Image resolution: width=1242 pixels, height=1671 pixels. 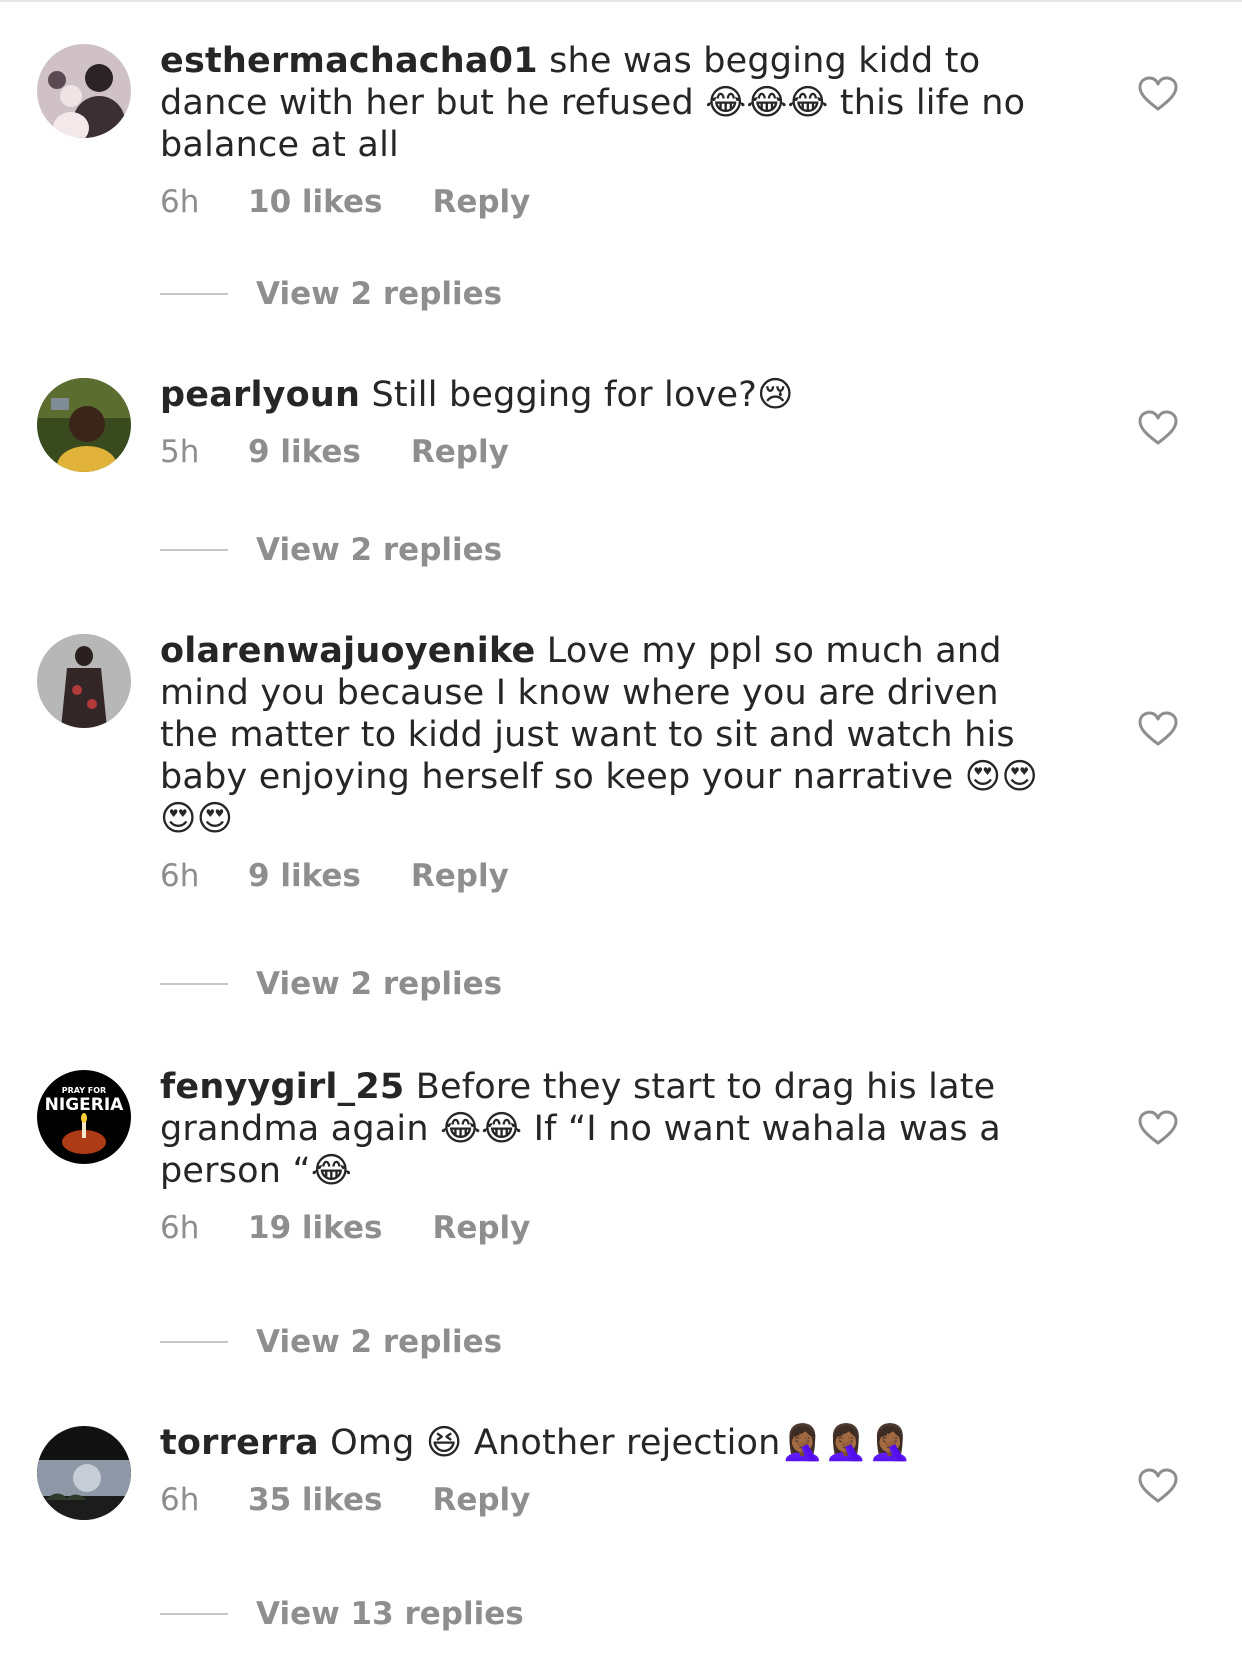 What do you see at coordinates (84, 1117) in the screenshot?
I see `avatar: PRAY FOR NIGERIA` at bounding box center [84, 1117].